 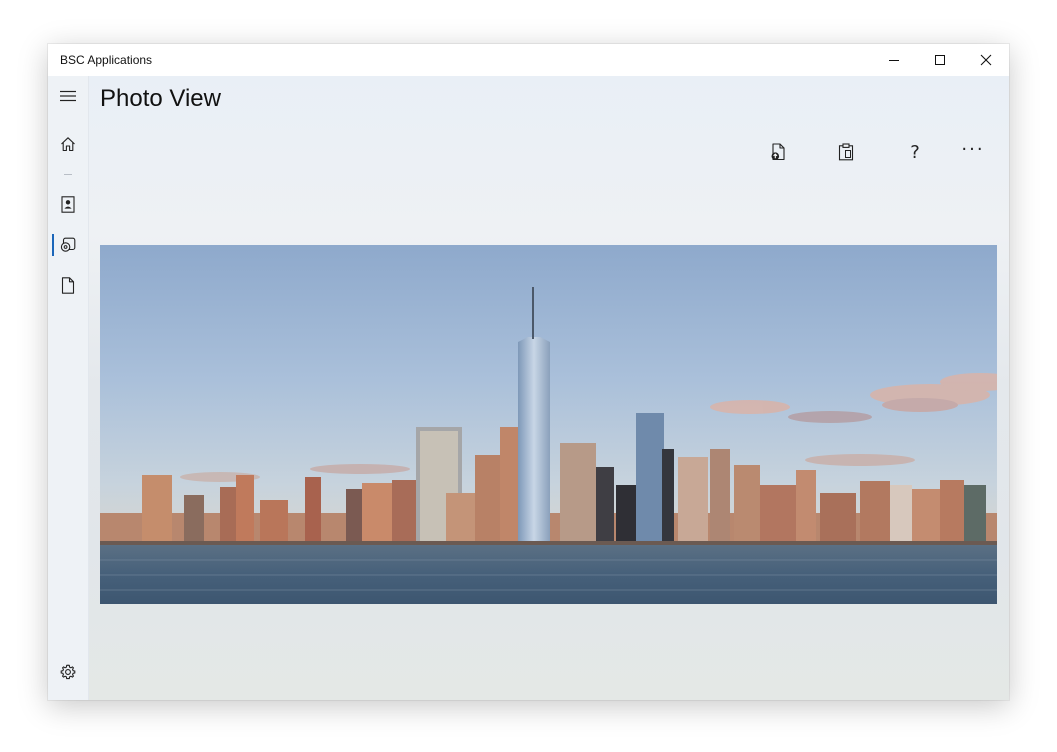 I want to click on nav-item-home, so click(x=68, y=144).